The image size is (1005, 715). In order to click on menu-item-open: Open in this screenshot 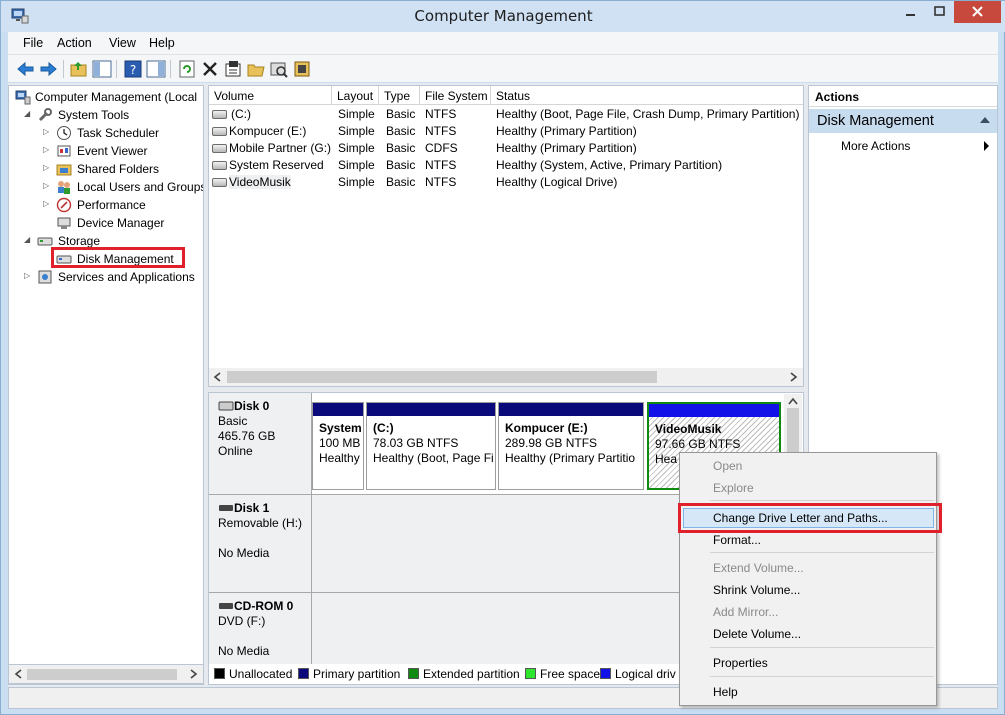, I will do `click(727, 466)`.